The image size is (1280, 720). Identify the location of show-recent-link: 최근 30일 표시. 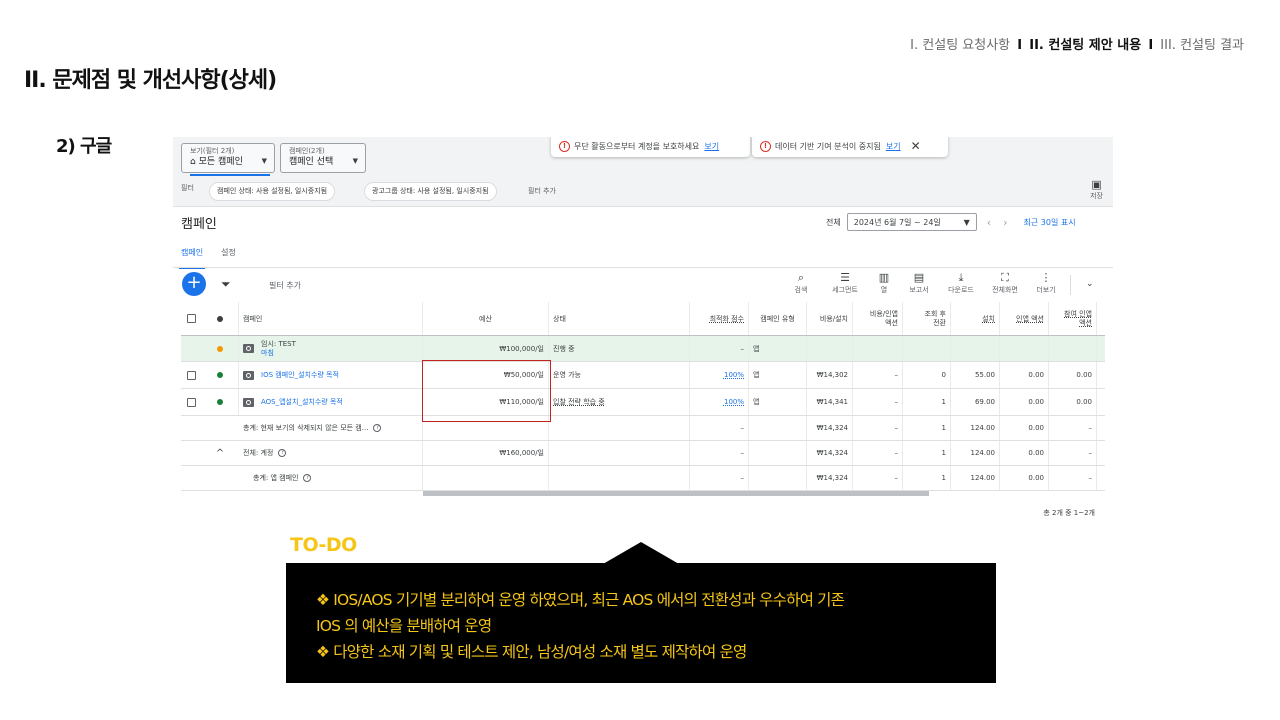
(1050, 222).